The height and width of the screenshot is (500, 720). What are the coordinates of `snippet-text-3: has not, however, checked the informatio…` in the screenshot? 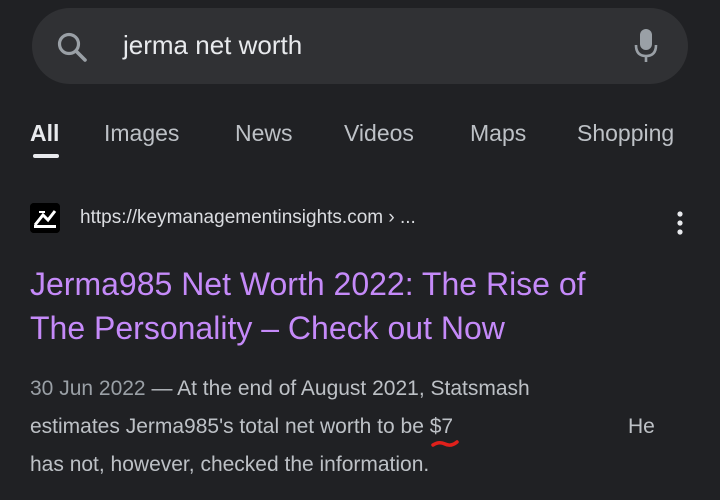 It's located at (230, 464).